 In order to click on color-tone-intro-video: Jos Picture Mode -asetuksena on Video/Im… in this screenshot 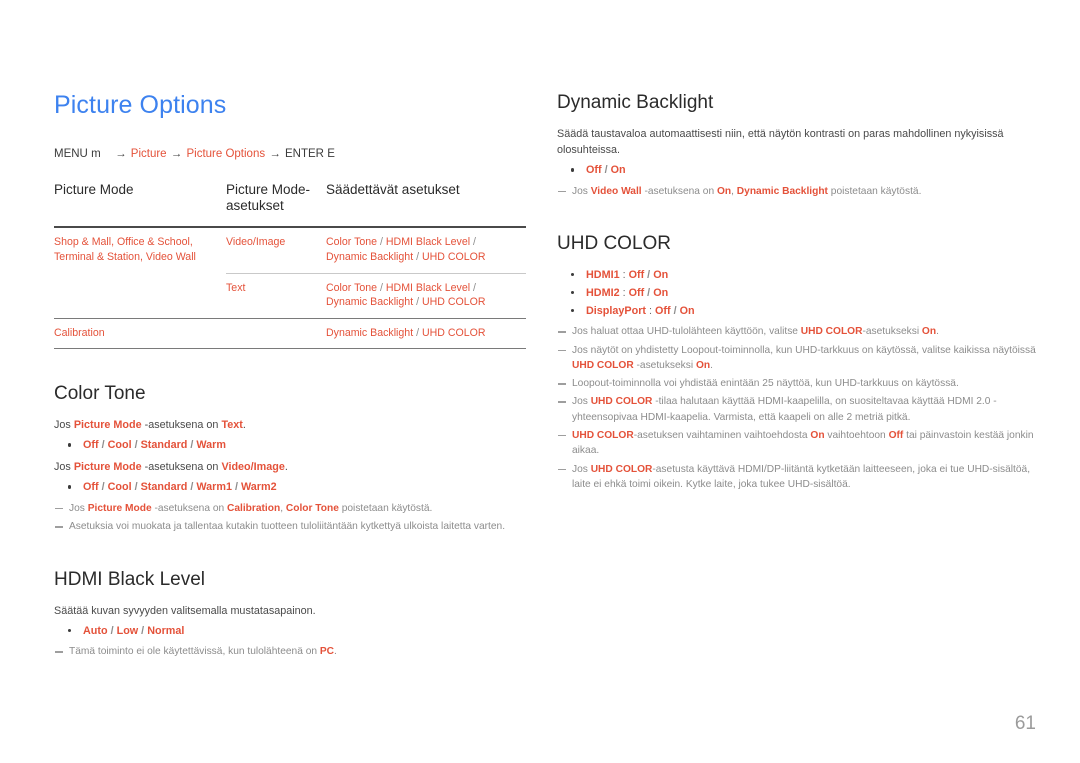, I will do `click(171, 467)`.